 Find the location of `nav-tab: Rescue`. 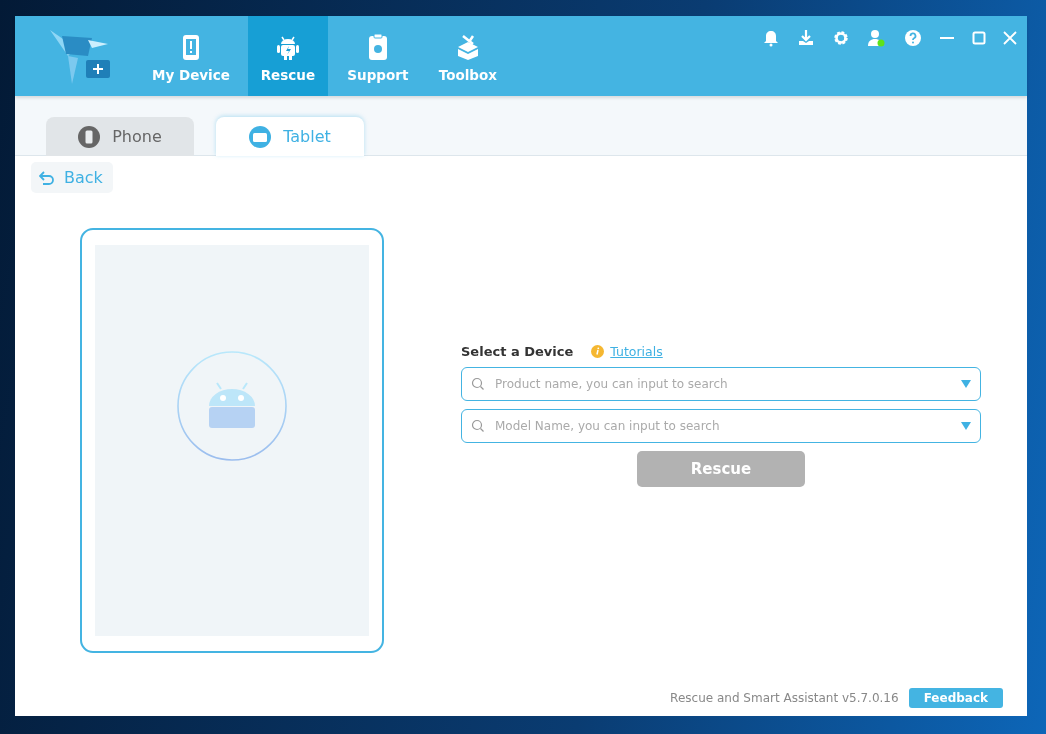

nav-tab: Rescue is located at coordinates (287, 56).